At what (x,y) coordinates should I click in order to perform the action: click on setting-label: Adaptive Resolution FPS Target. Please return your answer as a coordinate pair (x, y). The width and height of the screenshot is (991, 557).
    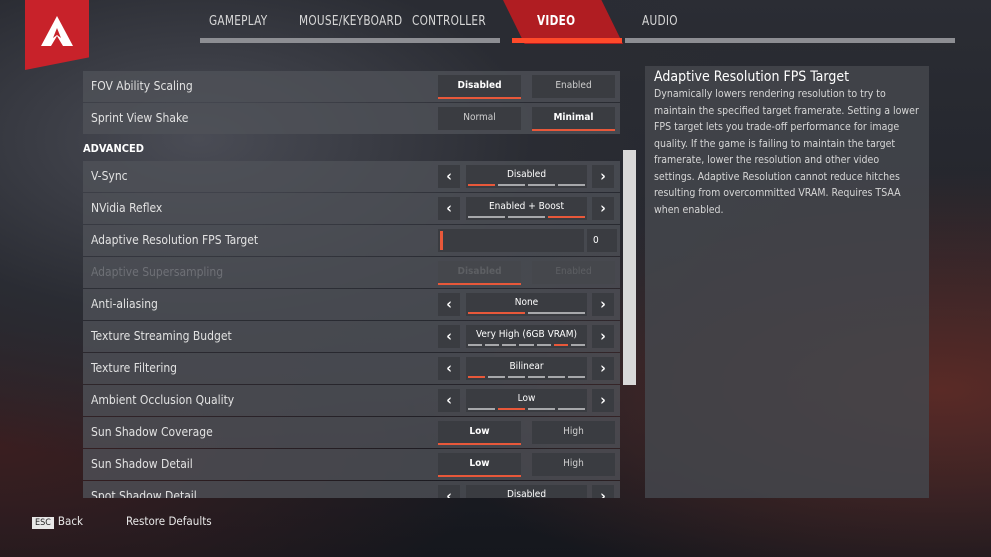
    Looking at the image, I should click on (175, 240).